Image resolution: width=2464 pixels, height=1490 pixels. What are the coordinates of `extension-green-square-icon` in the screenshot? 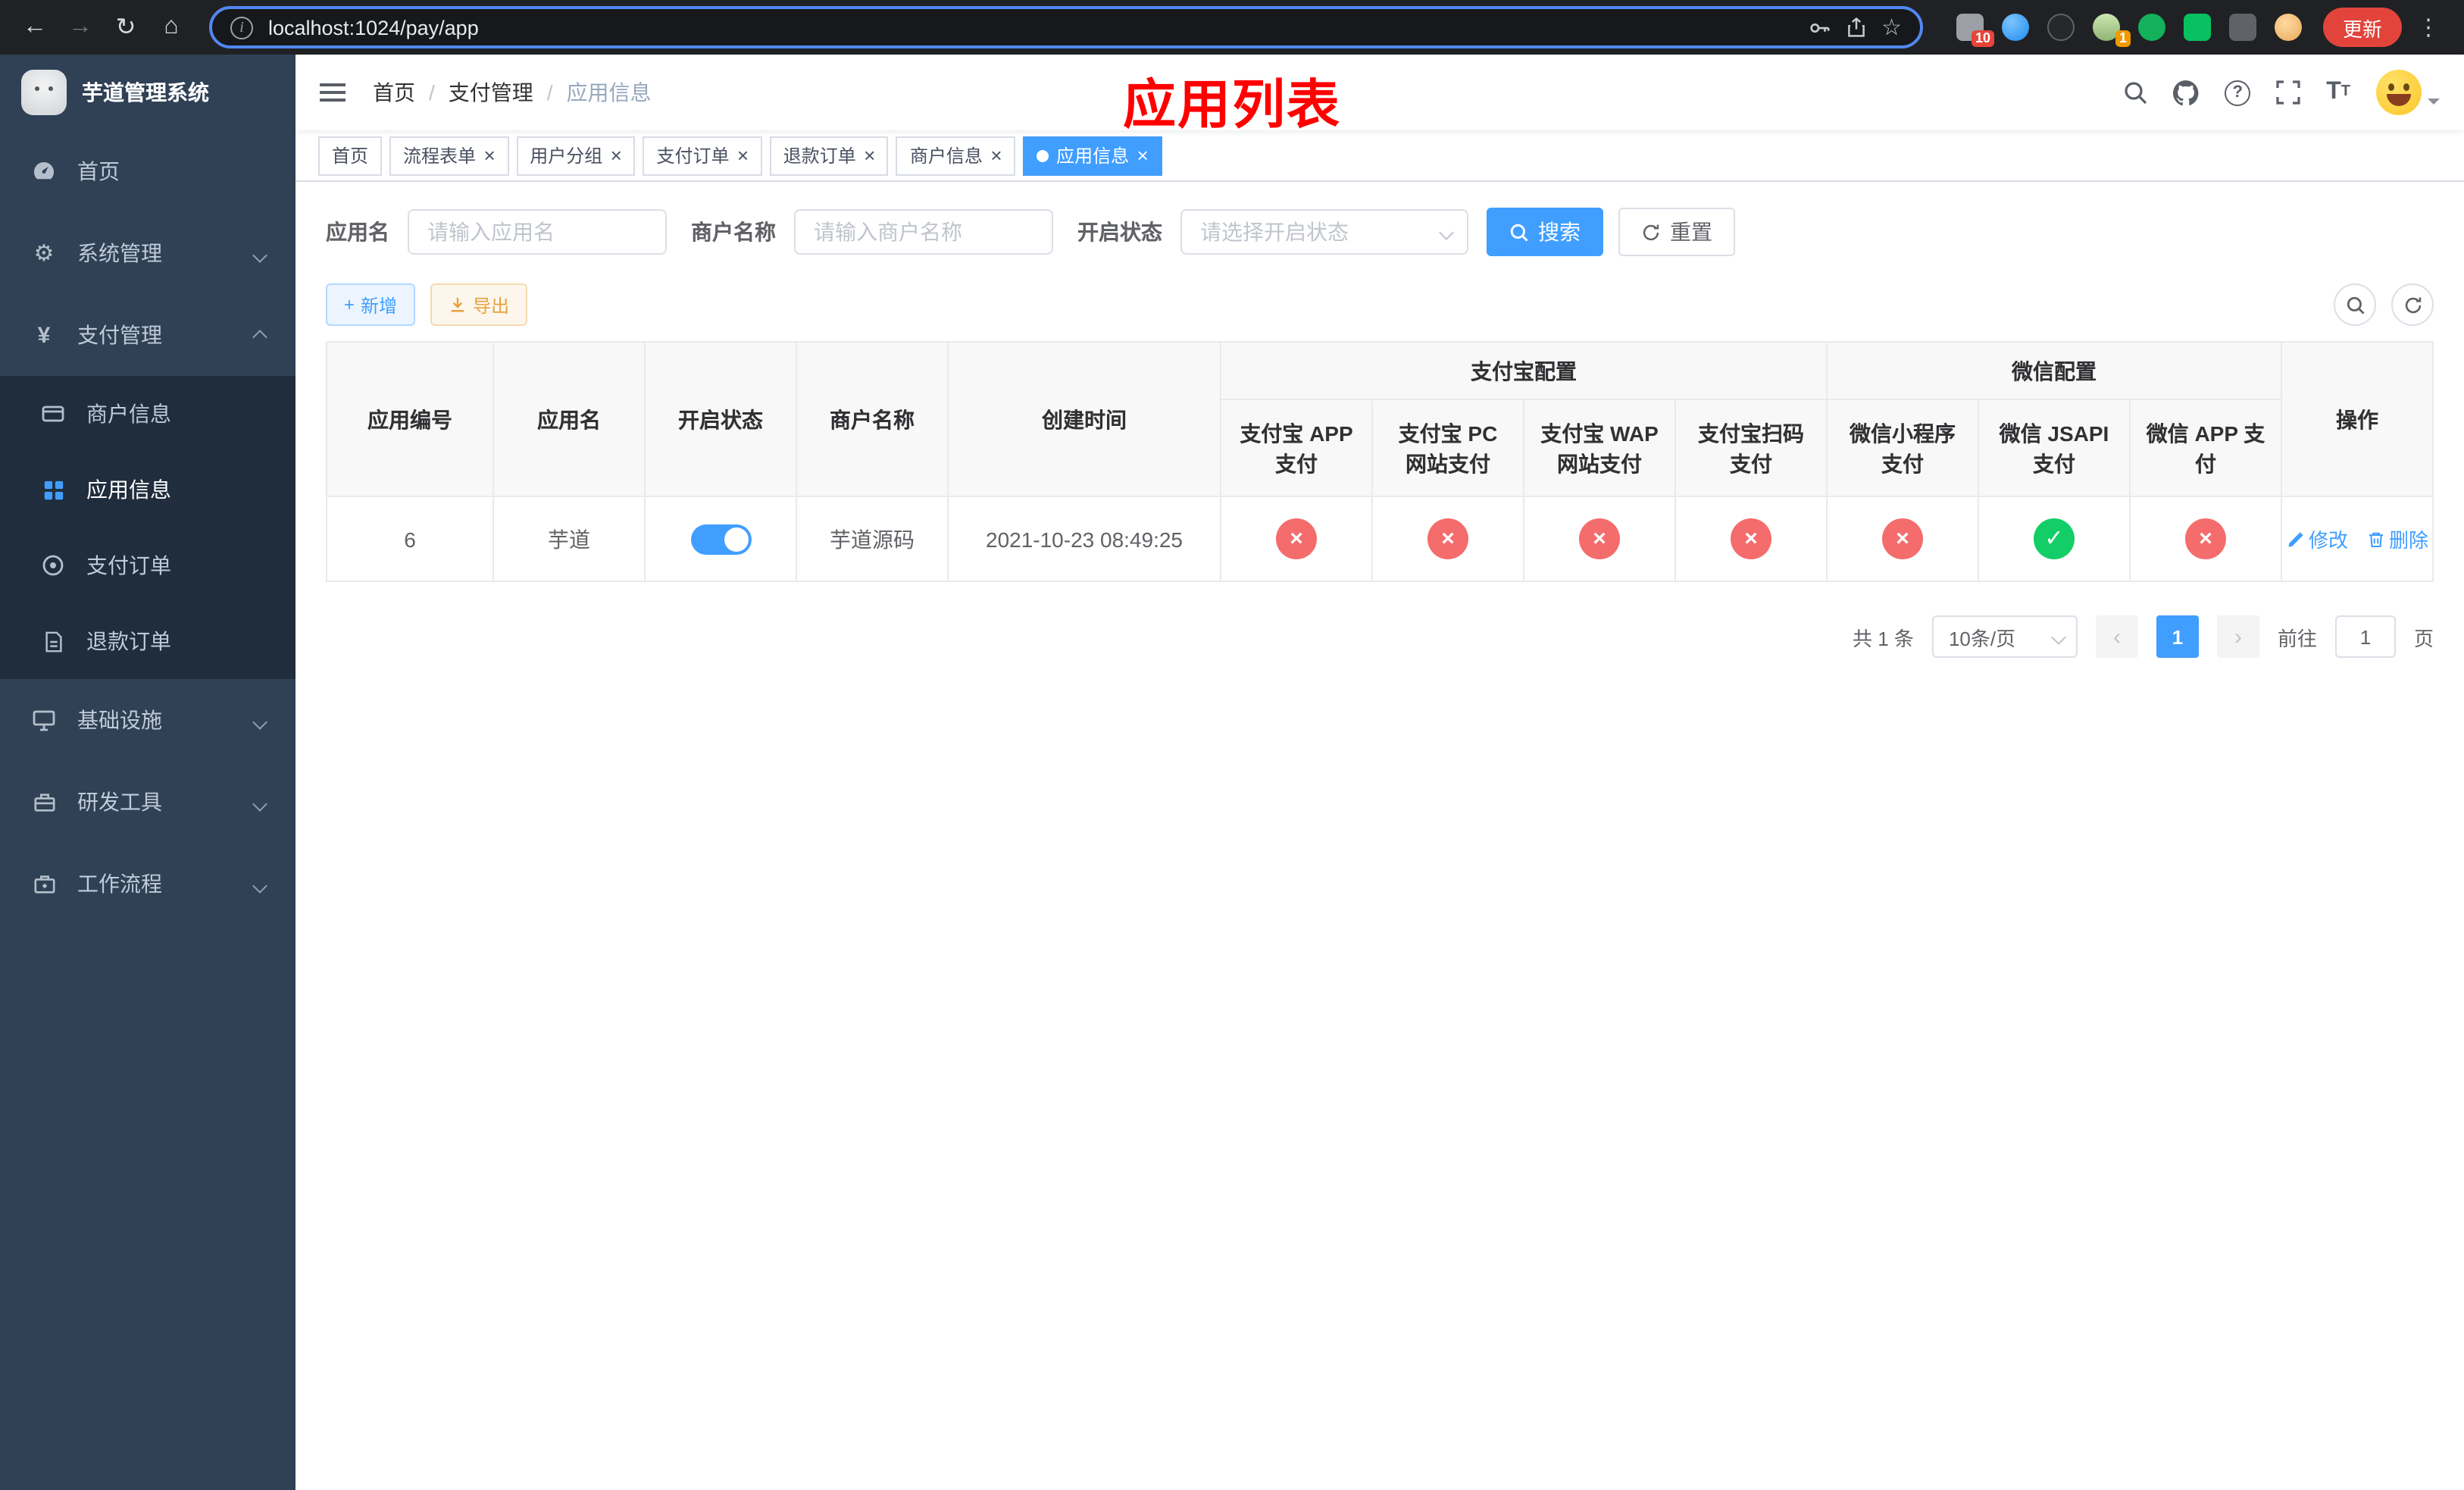 It's located at (2197, 28).